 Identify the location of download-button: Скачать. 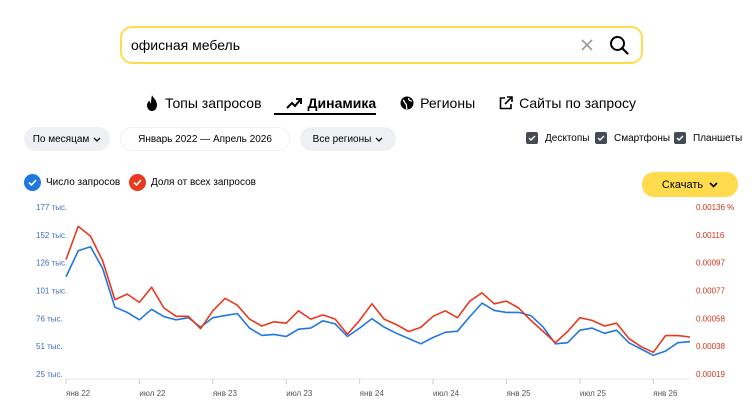
(690, 184).